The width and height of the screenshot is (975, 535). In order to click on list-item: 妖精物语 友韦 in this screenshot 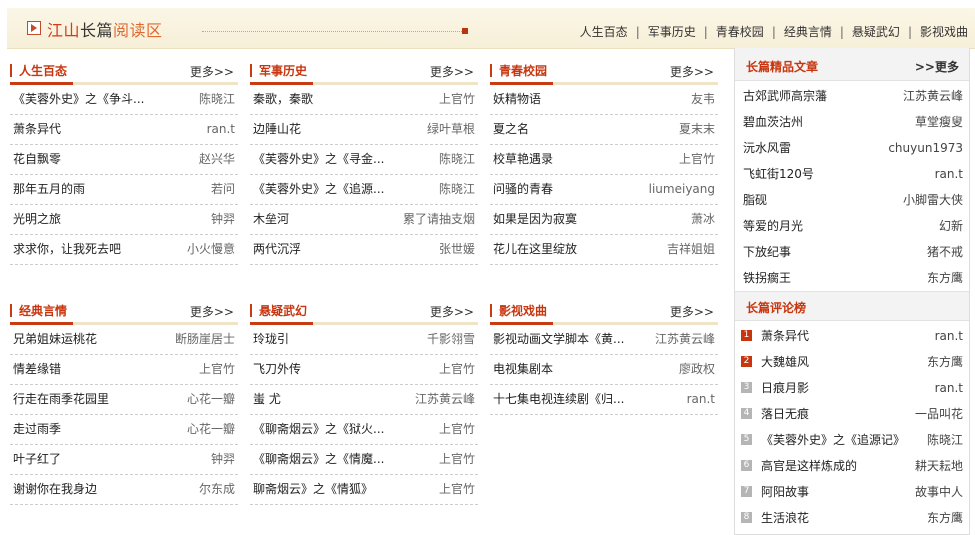, I will do `click(604, 100)`.